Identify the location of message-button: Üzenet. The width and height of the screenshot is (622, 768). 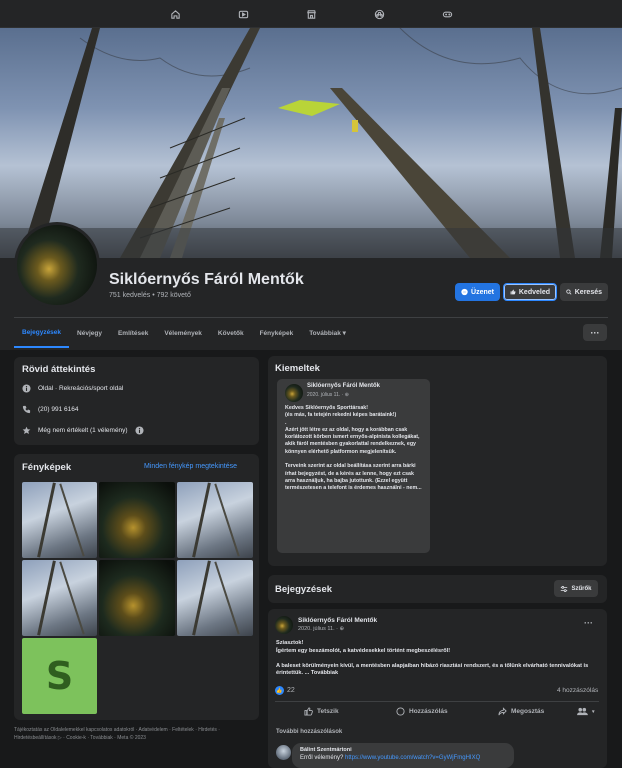
(477, 292).